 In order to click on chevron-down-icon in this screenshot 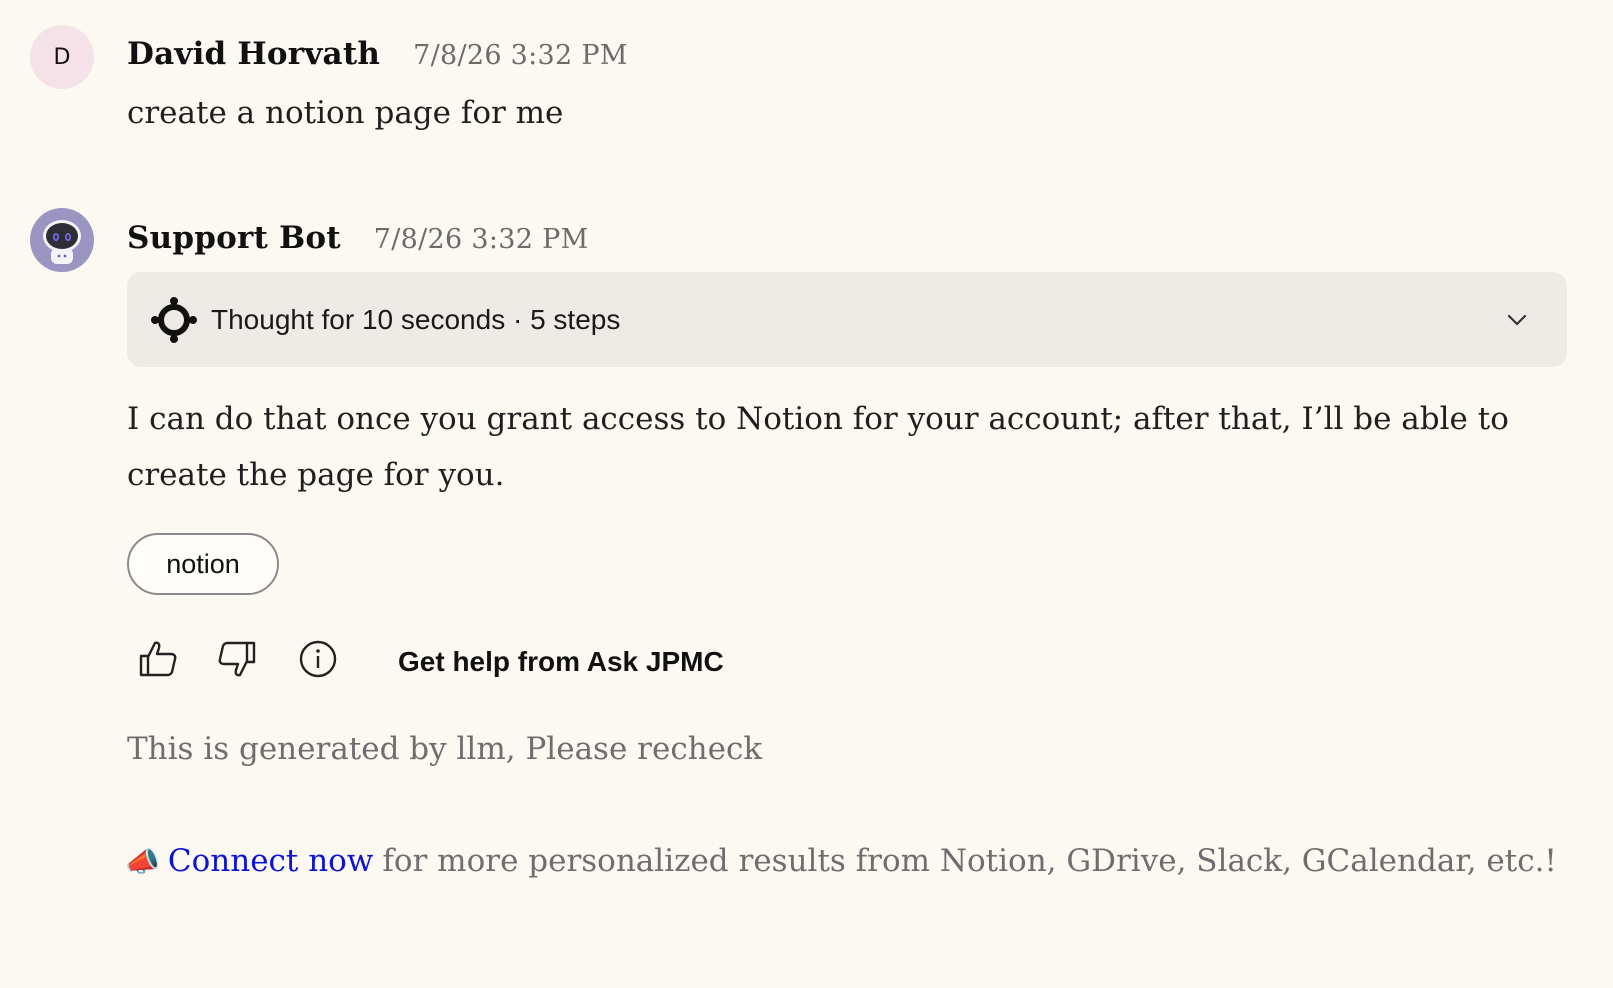, I will do `click(1517, 320)`.